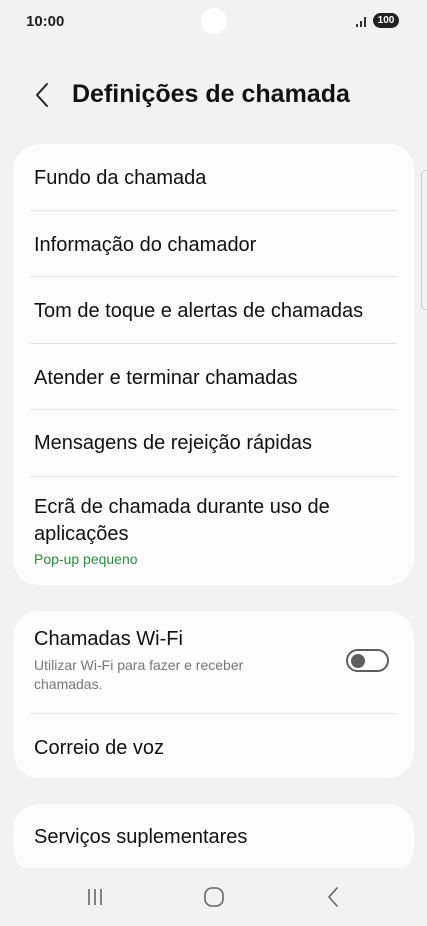 The height and width of the screenshot is (926, 427). I want to click on navigation-bar, so click(213, 897).